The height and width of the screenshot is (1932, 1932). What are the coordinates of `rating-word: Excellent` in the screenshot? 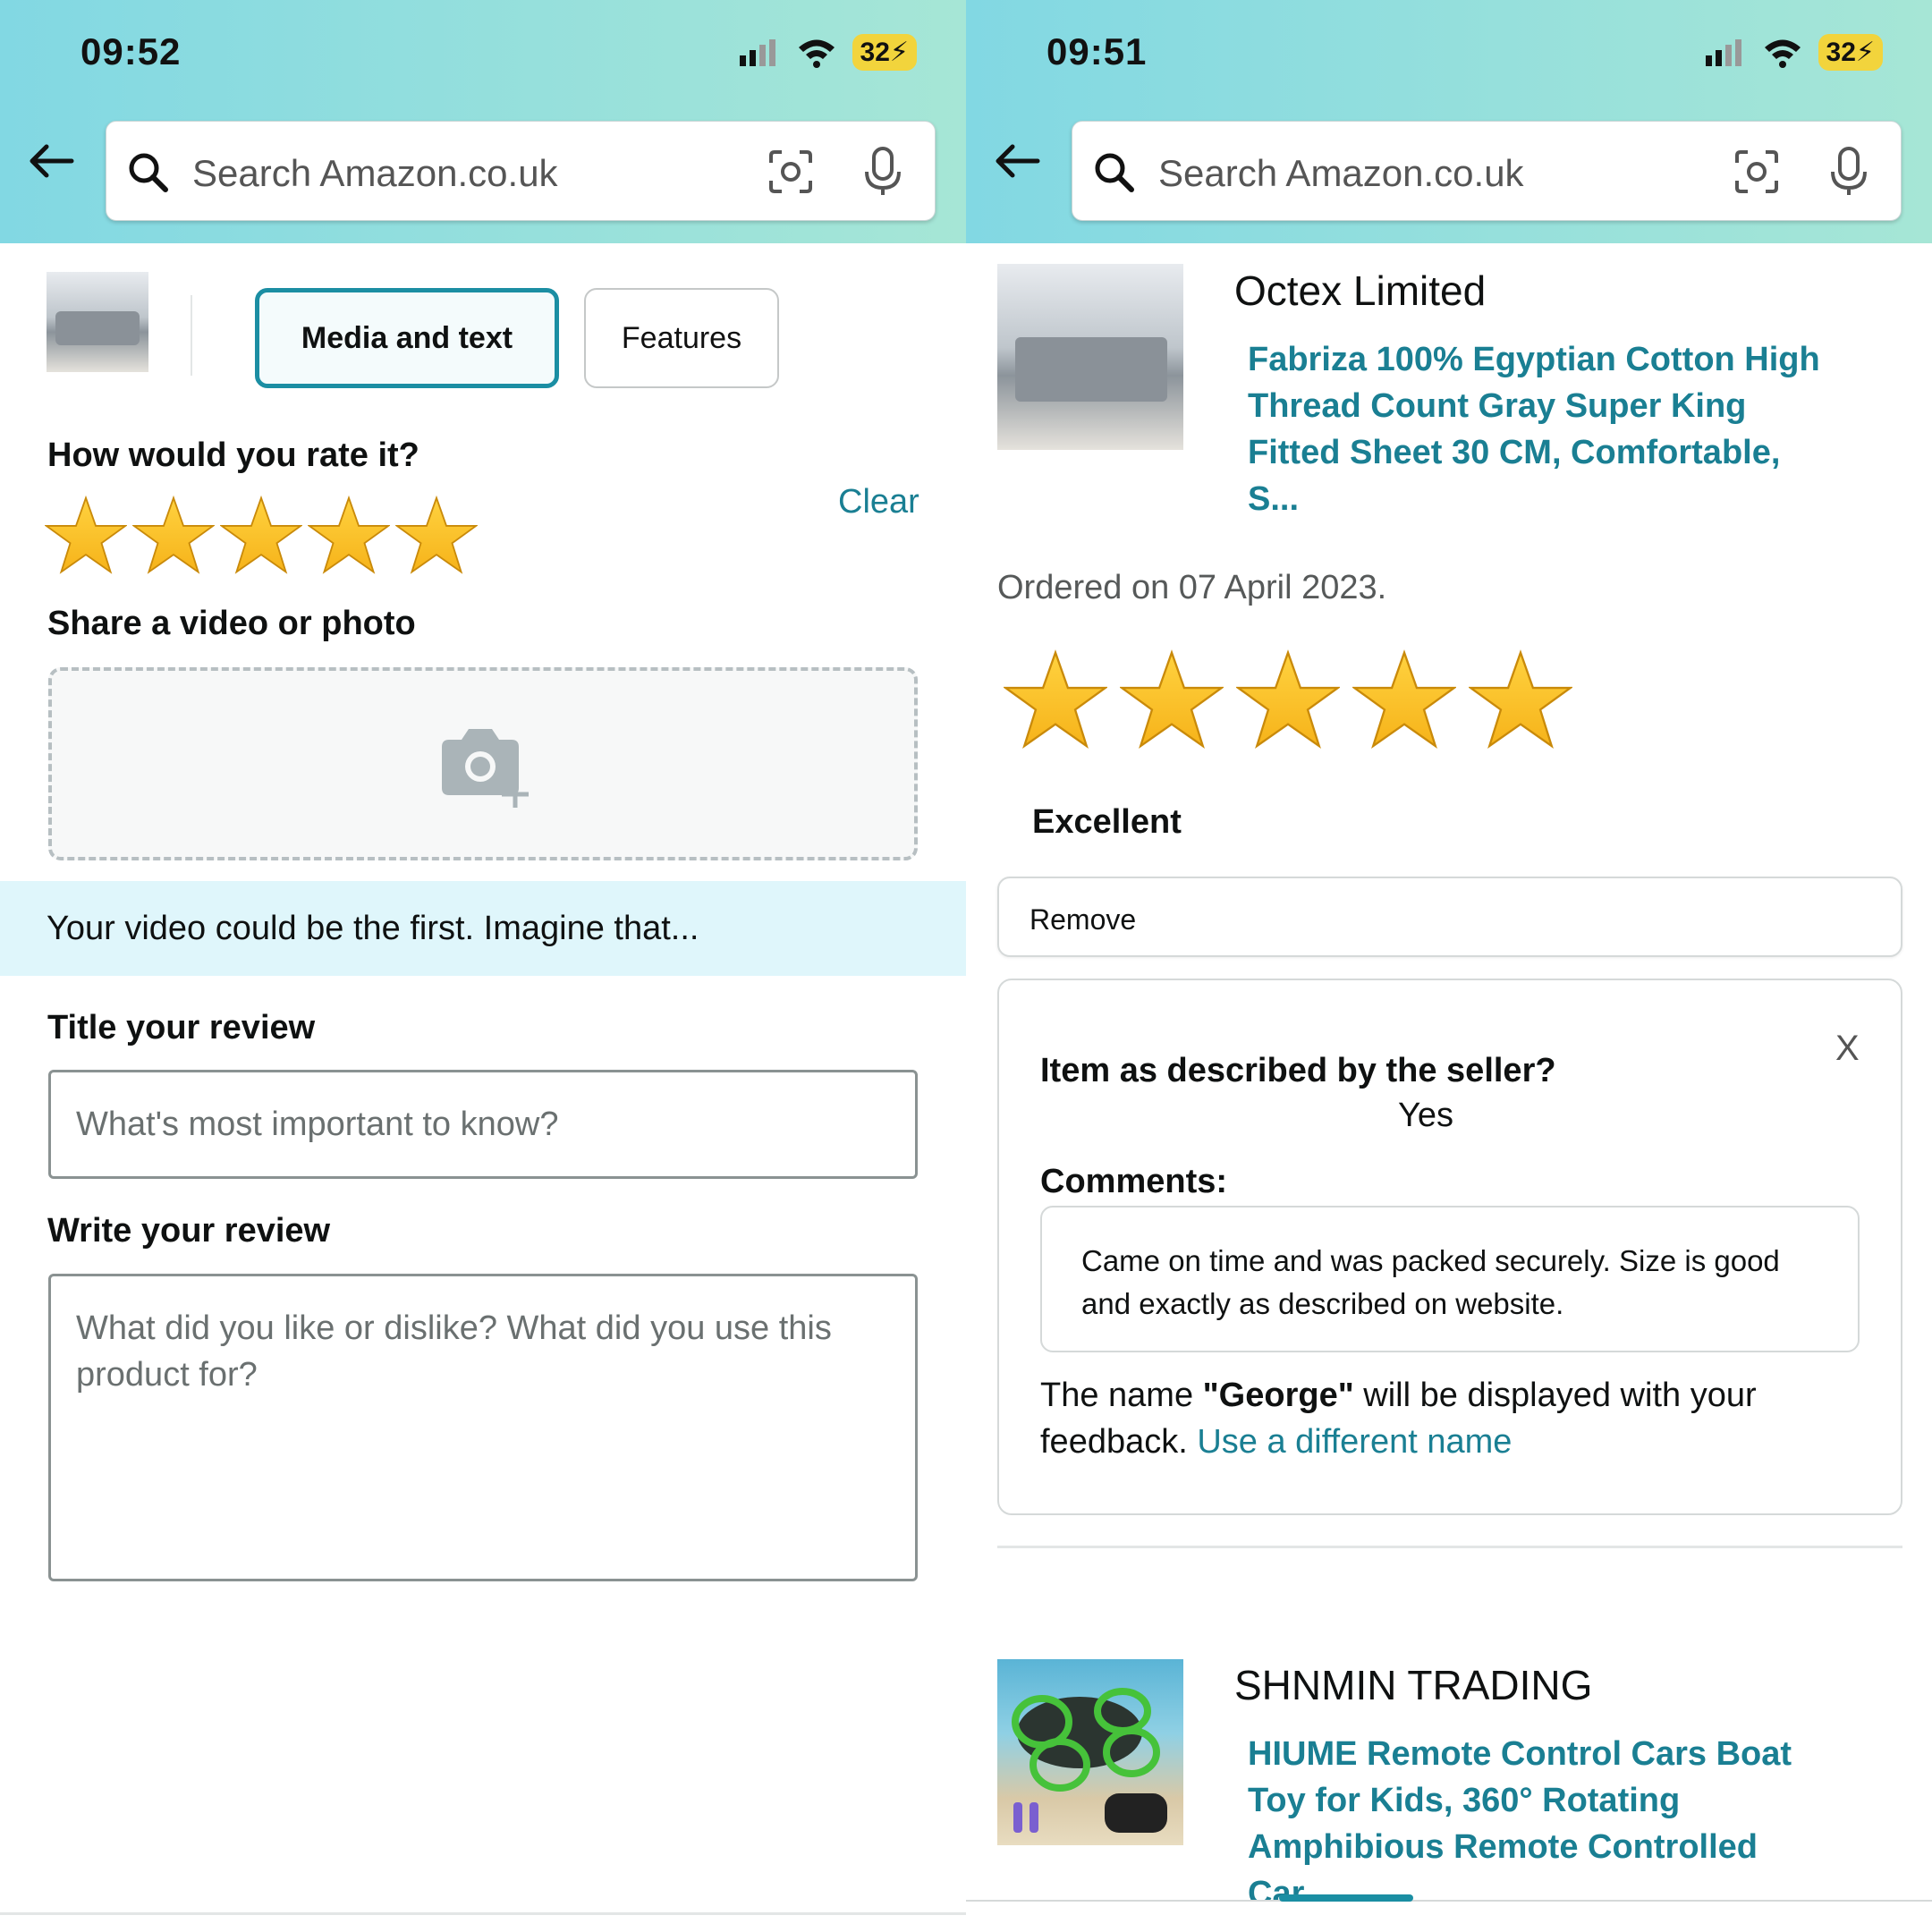 It's located at (1107, 822).